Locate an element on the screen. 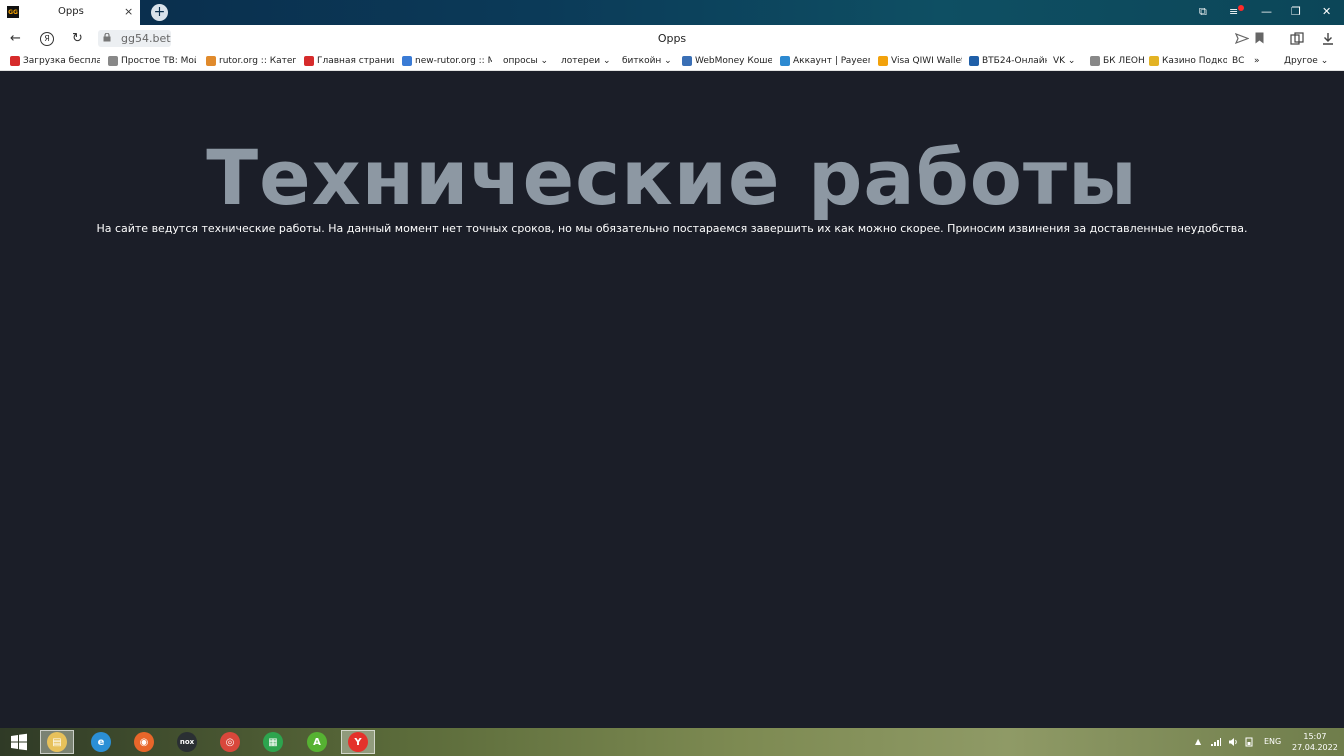  bookmark-item: Загрузка бесплатн is located at coordinates (55, 61).